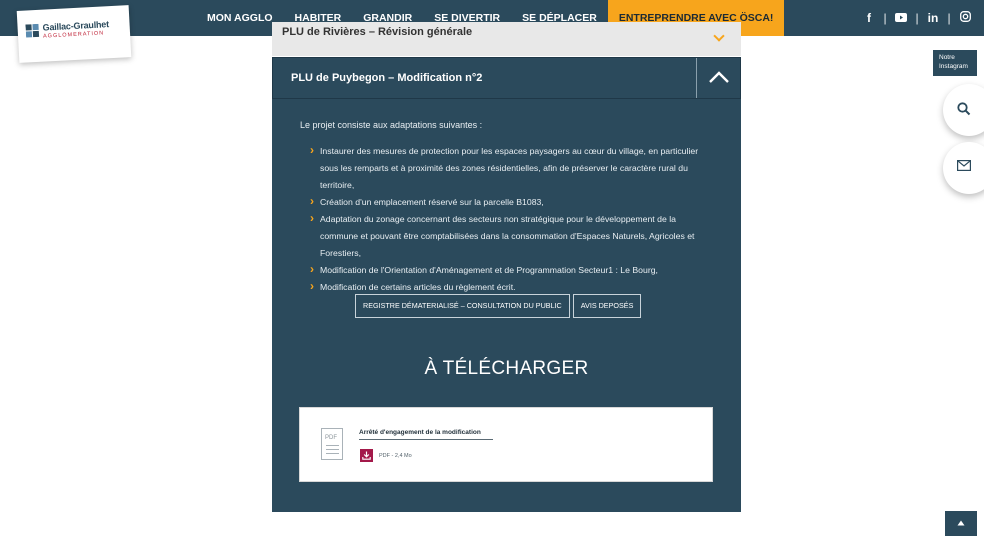  I want to click on youtube-icon, so click(901, 18).